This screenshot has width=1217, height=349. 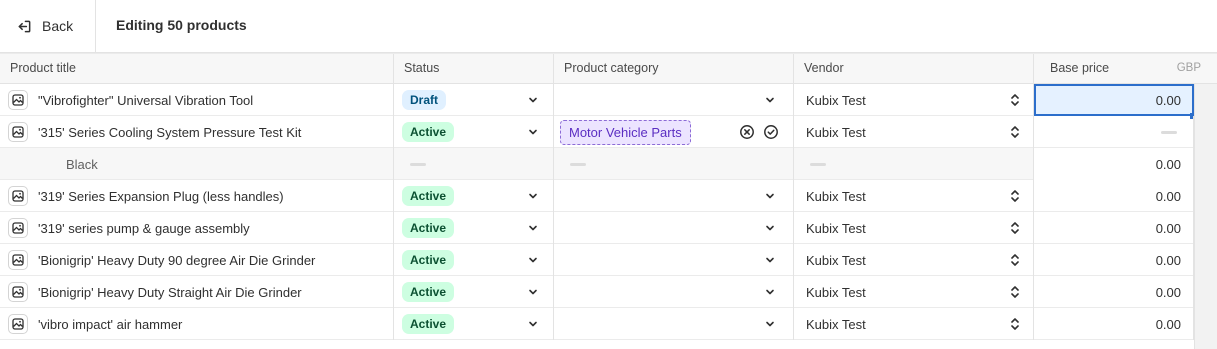 What do you see at coordinates (674, 69) in the screenshot?
I see `column-header-category: Product category` at bounding box center [674, 69].